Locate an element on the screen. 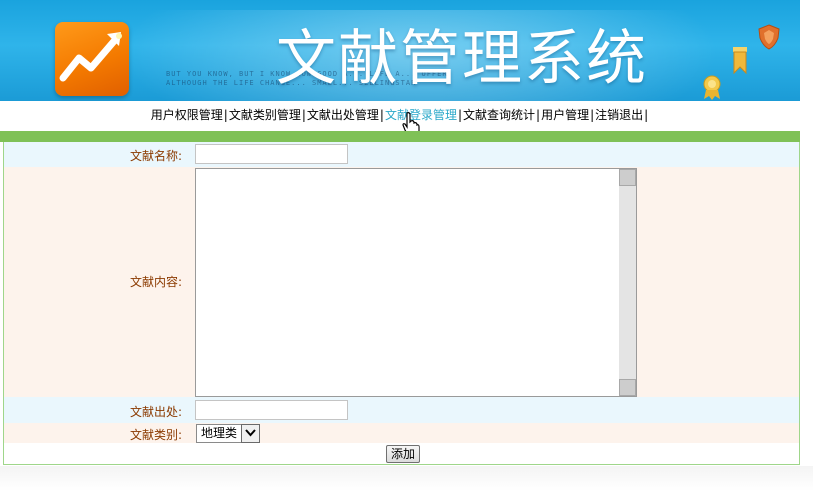 This screenshot has width=813, height=491. footer-strip is located at coordinates (406, 478).